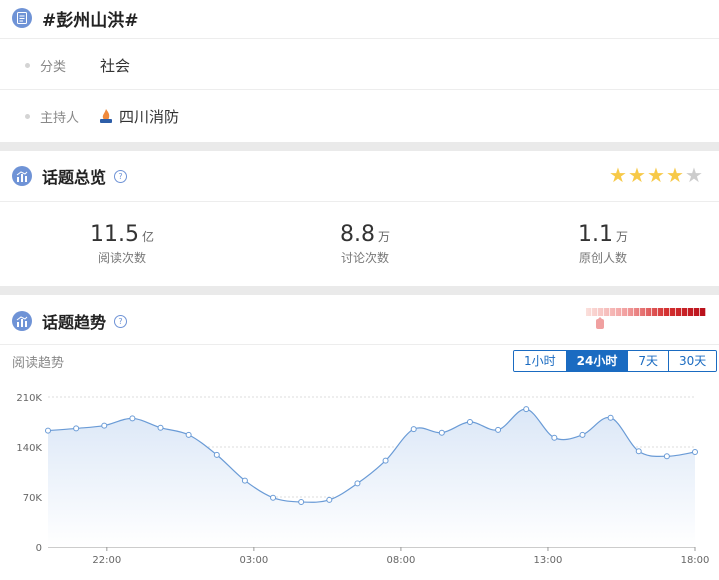 This screenshot has width=719, height=580. I want to click on trend-title: 话题趋势, so click(74, 322).